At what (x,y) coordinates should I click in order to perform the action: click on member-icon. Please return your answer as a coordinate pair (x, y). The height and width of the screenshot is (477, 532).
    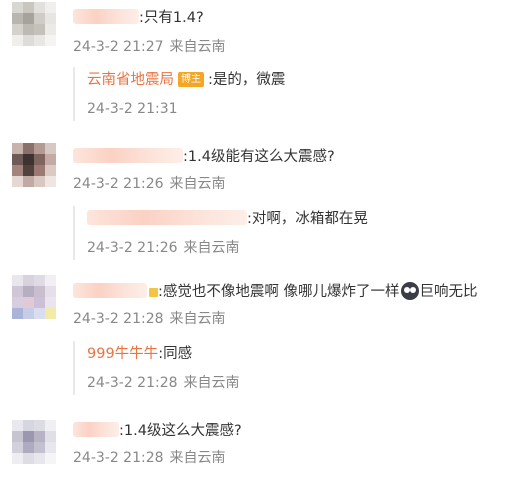
    Looking at the image, I should click on (153, 292).